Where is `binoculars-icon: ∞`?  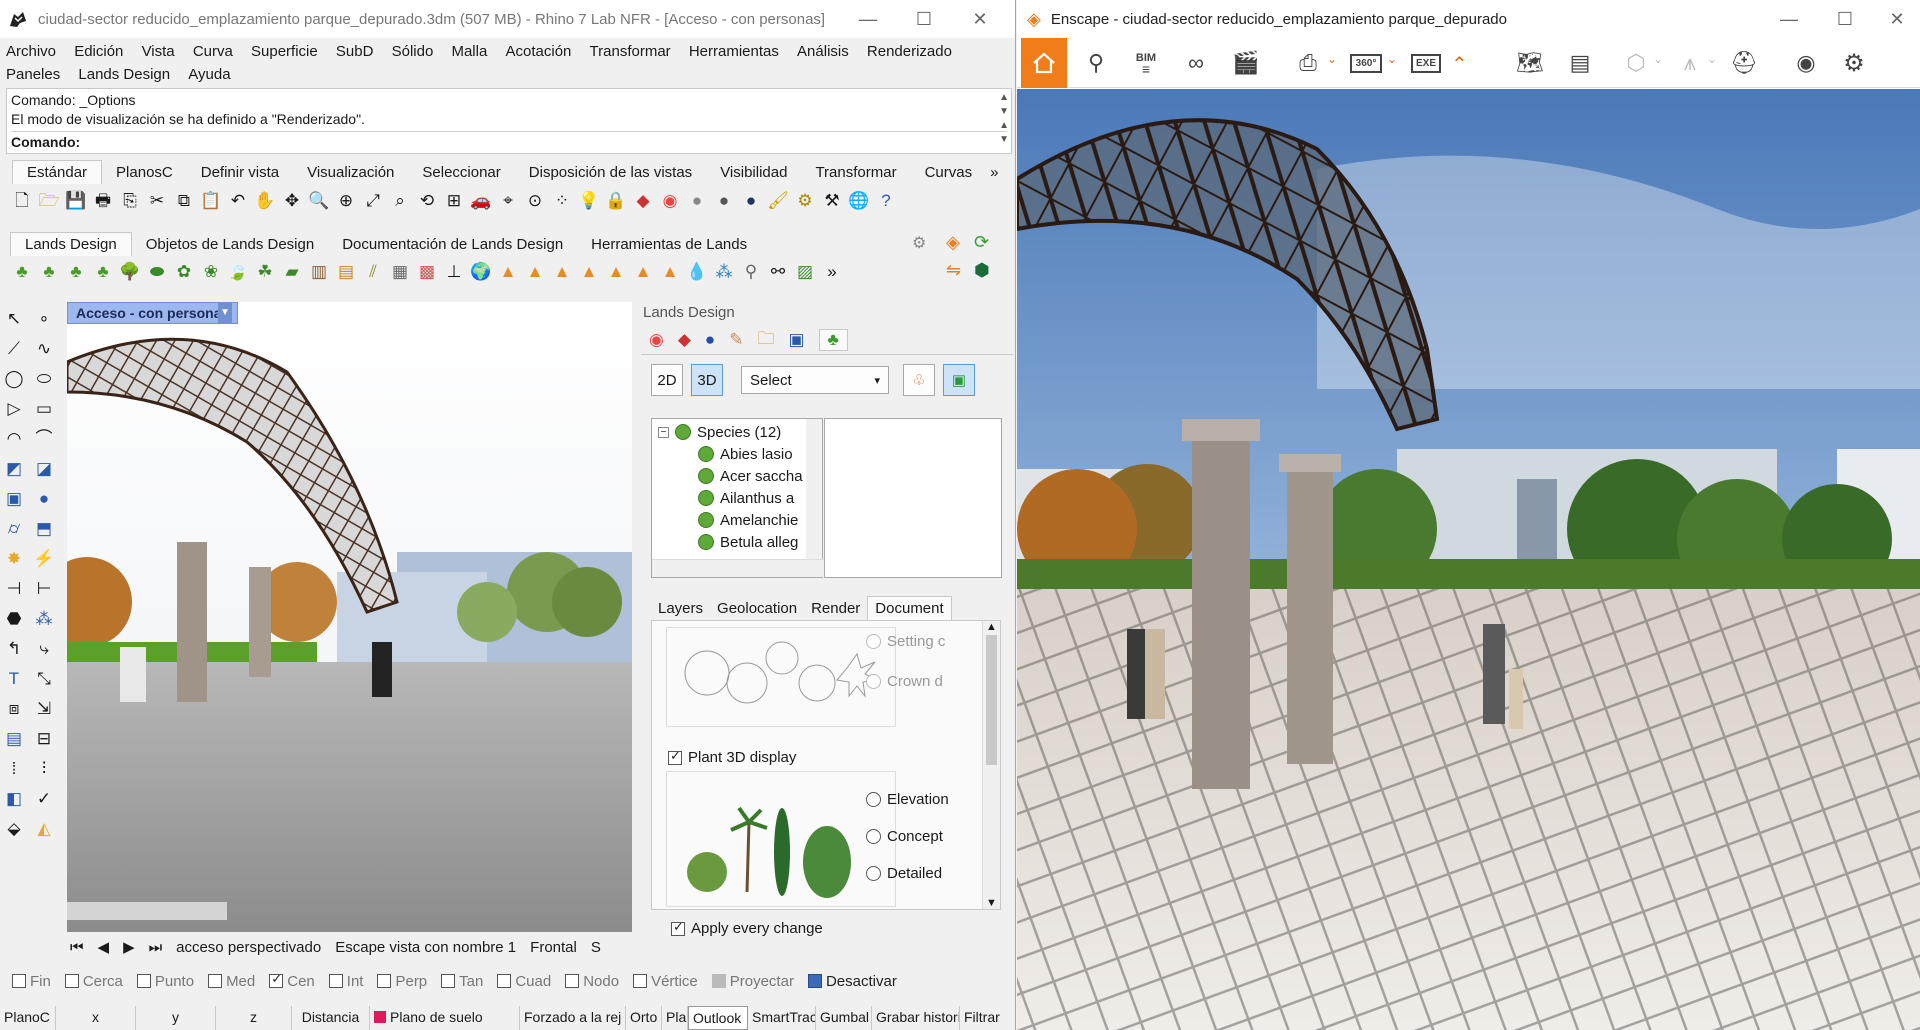 binoculars-icon: ∞ is located at coordinates (1196, 63).